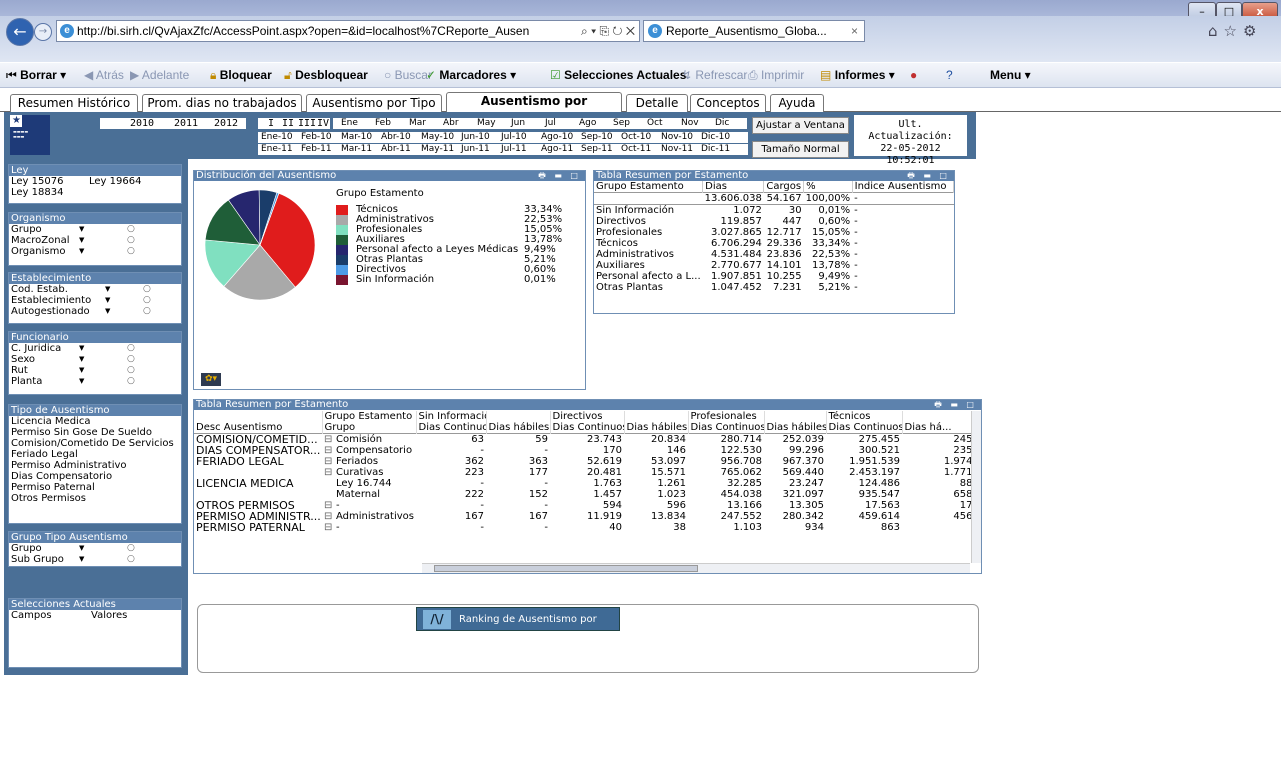 This screenshot has height=760, width=1281. Describe the element at coordinates (369, 428) in the screenshot. I see `column-header: Grupo` at that location.